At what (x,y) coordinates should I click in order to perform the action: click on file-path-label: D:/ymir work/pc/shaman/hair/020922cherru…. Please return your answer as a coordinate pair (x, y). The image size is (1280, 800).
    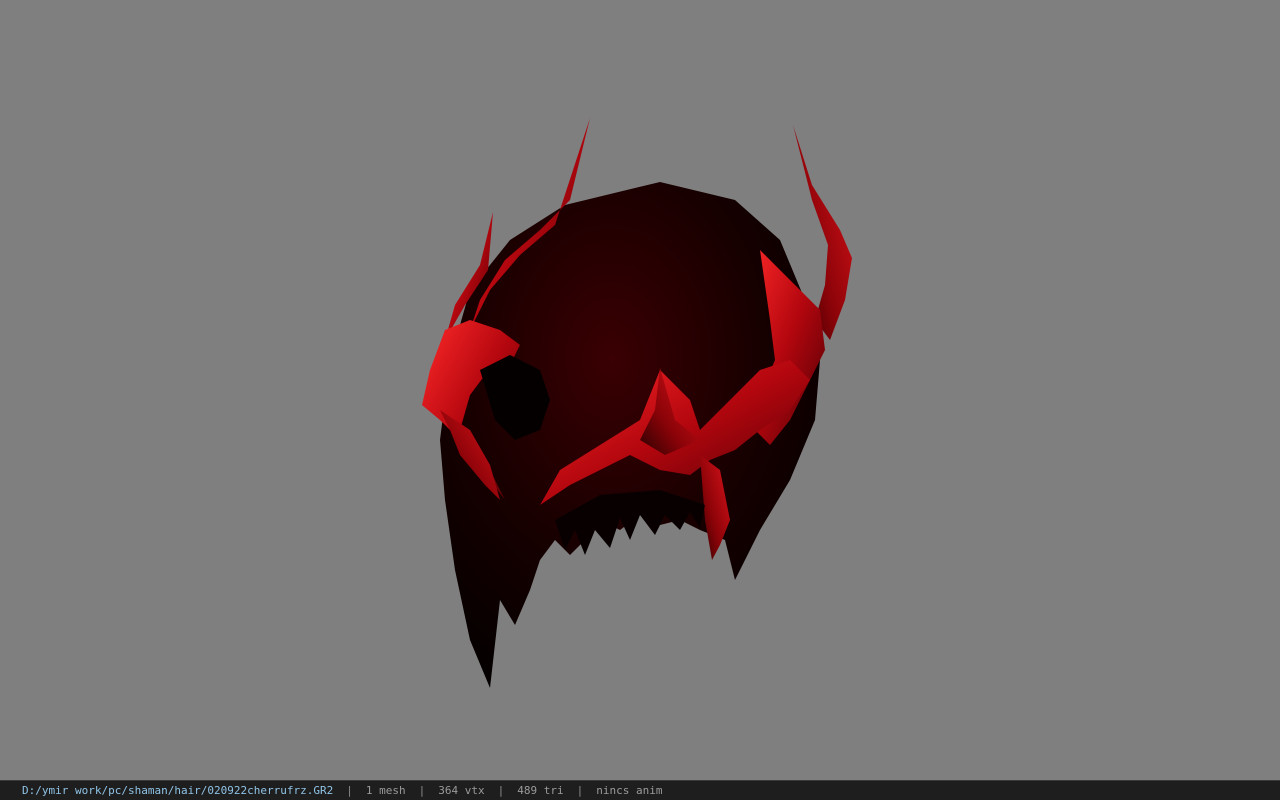
    Looking at the image, I should click on (178, 790).